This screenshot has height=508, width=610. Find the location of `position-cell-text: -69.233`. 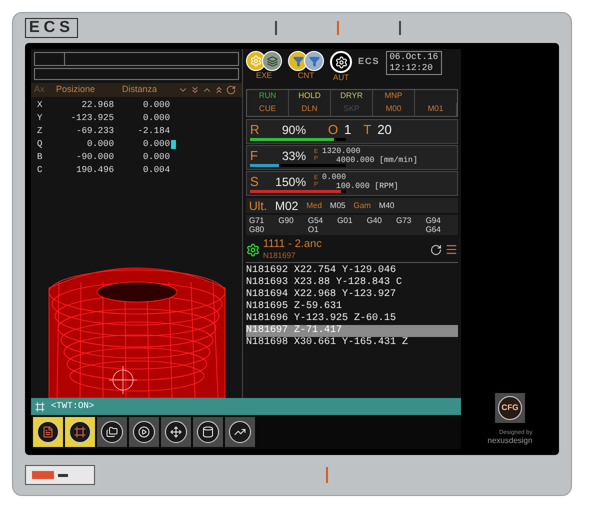

position-cell-text: -69.233 is located at coordinates (94, 131).